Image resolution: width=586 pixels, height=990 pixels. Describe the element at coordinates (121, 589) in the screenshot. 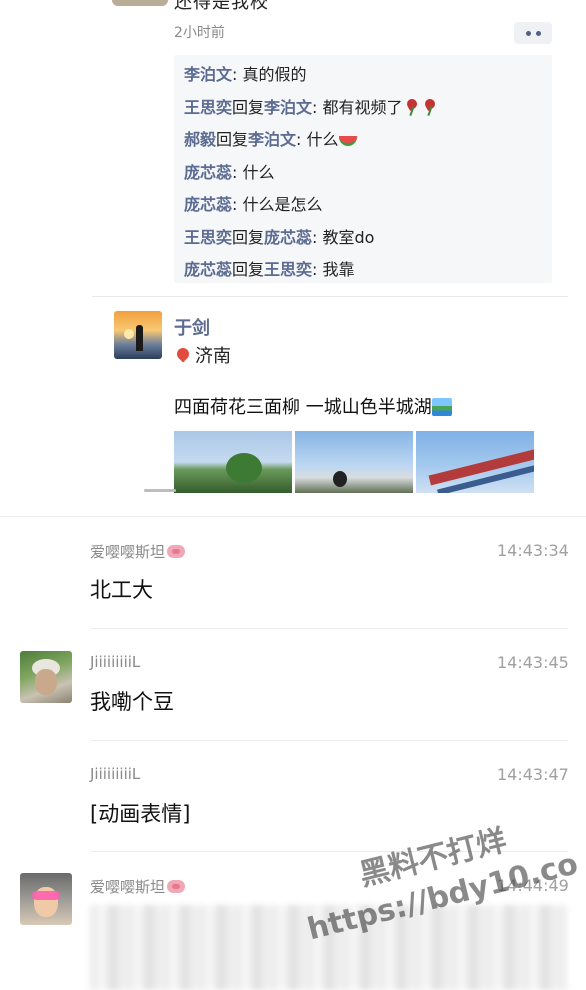

I see `message-text: 北工大` at that location.